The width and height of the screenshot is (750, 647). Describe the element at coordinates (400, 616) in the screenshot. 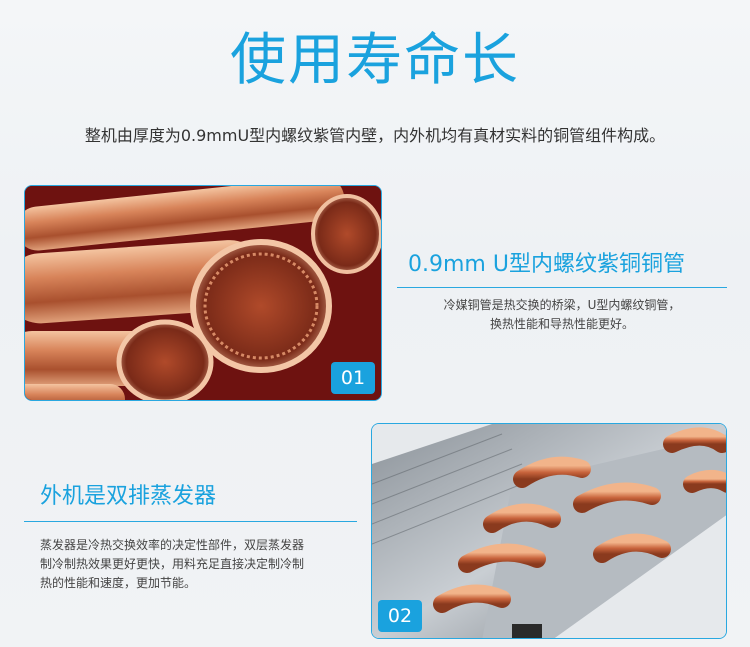

I see `feature-badge: 02` at that location.